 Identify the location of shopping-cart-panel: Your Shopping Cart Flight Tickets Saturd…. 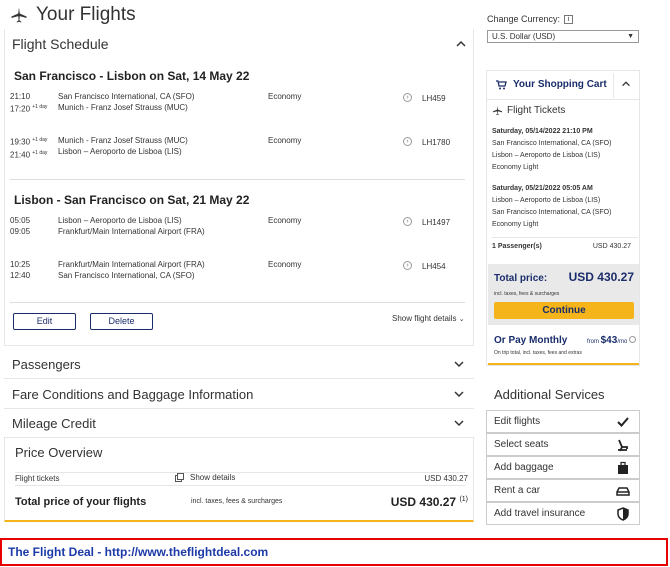
(563, 218).